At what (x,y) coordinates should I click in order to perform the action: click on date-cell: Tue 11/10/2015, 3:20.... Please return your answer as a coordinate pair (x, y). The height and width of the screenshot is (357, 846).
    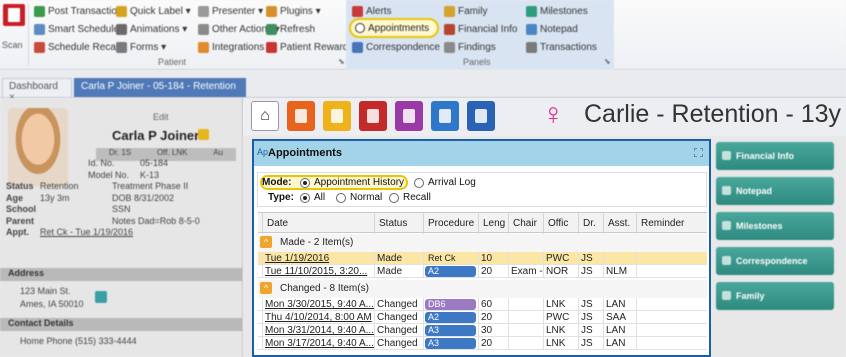
    Looking at the image, I should click on (318, 271).